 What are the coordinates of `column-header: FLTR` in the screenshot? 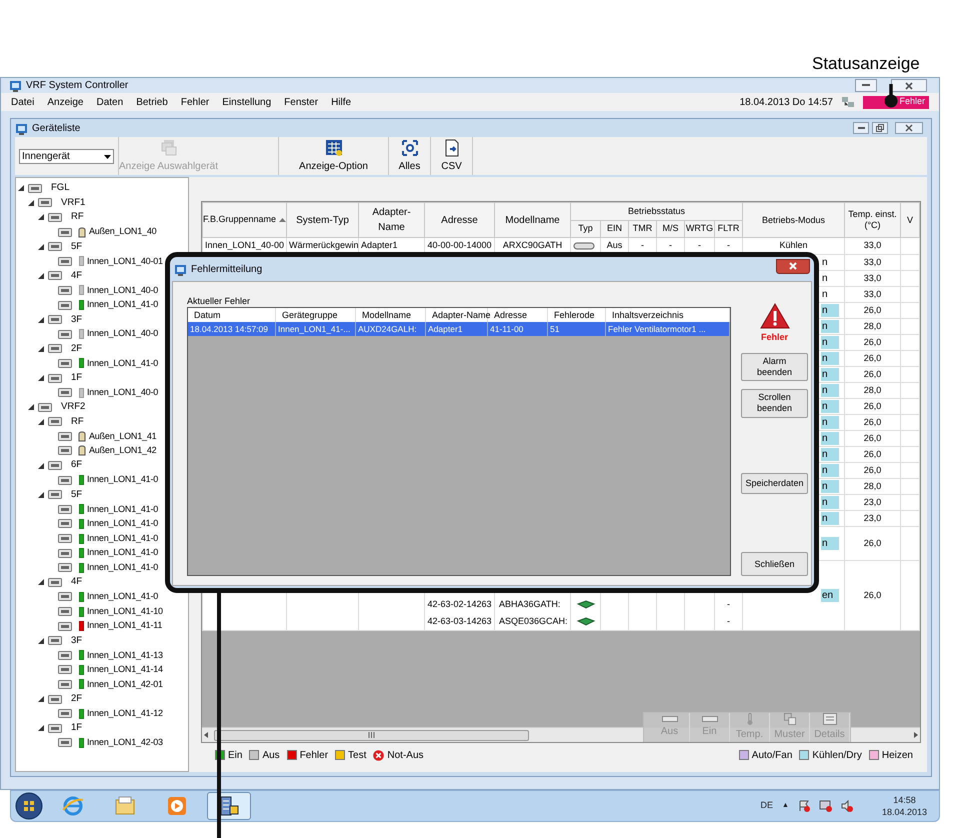 It's located at (728, 229).